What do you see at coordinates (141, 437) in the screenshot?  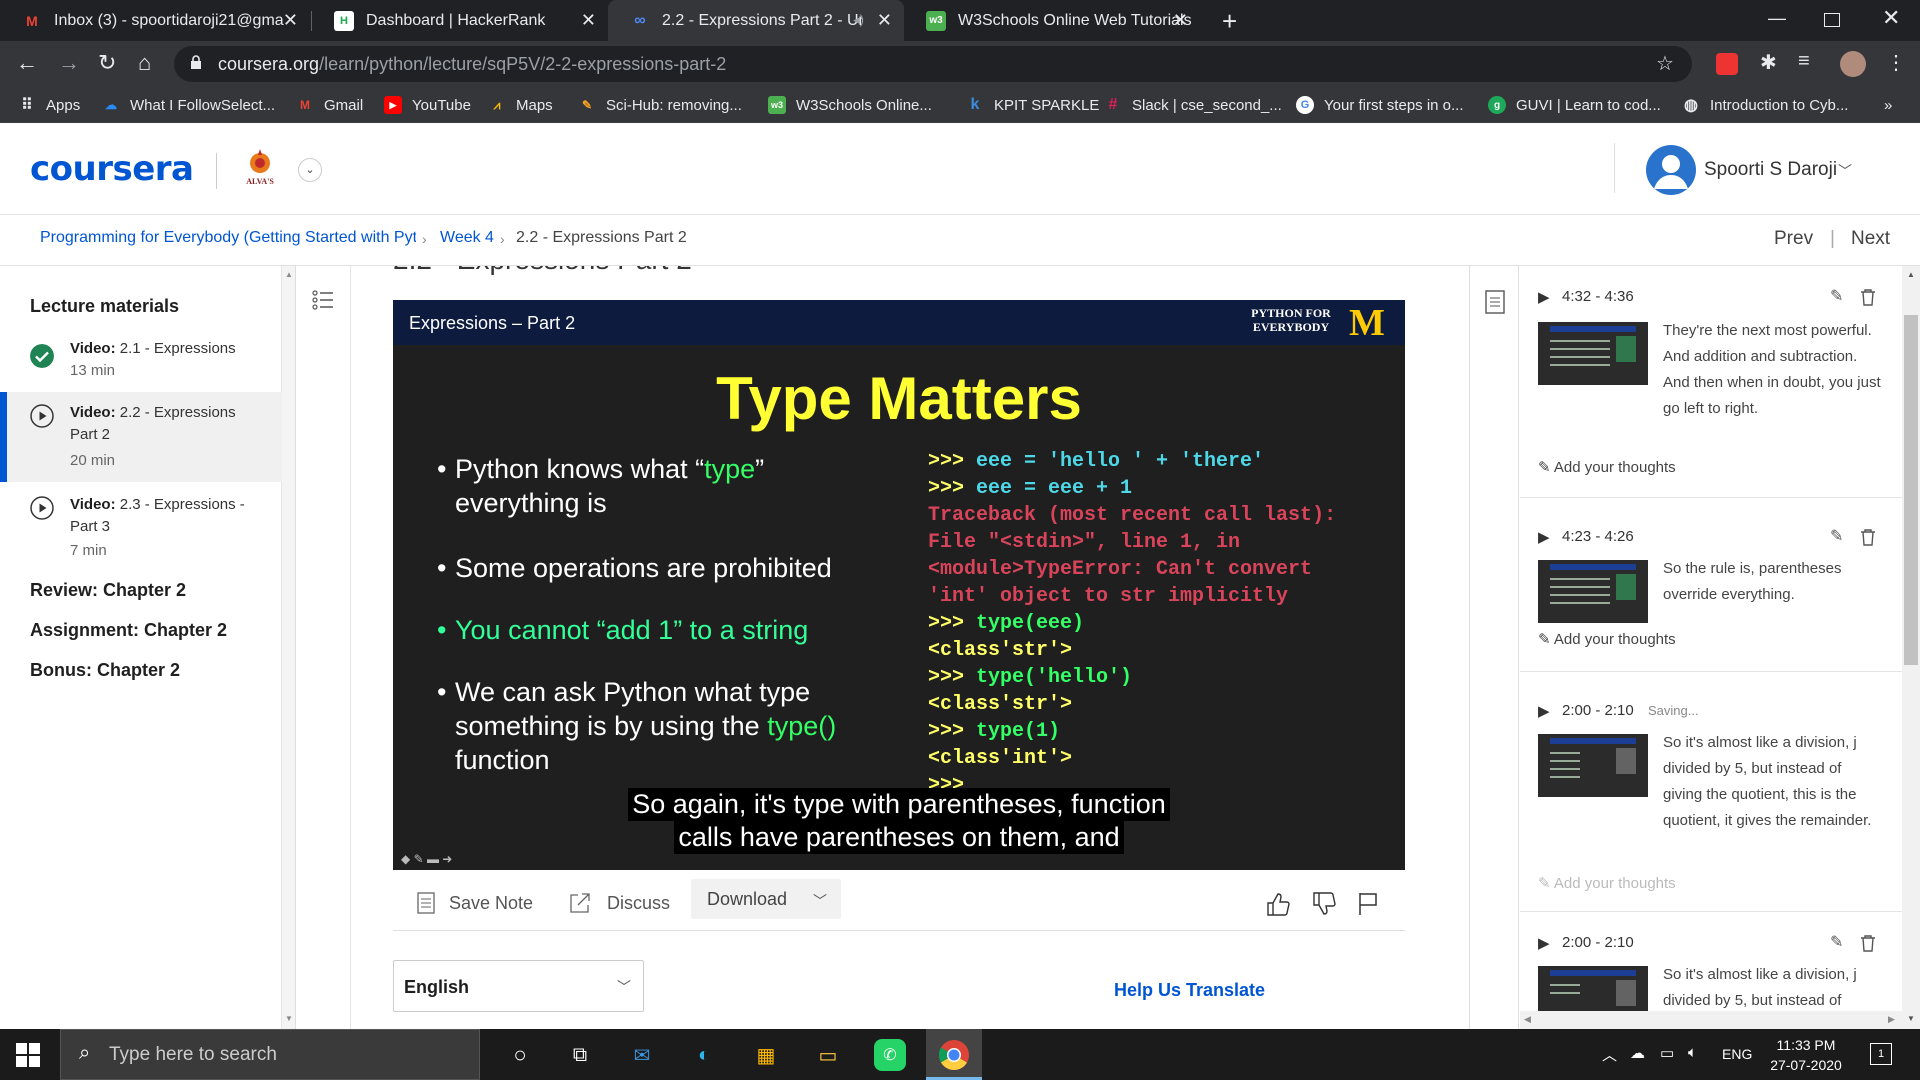 I see `sidebar-item-lesson-2: Video: 2.2 - Expressions Part 2 20 min` at bounding box center [141, 437].